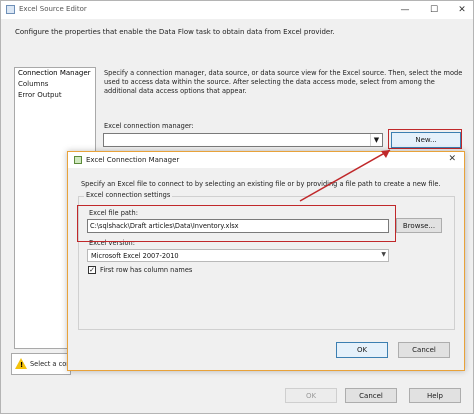  I want to click on red-arrow, so click(345, 175).